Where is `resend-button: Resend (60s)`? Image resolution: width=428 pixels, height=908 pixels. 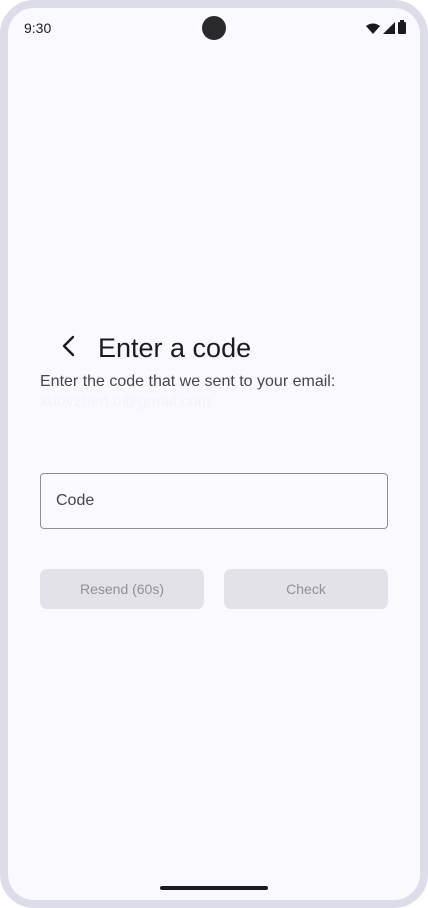
resend-button: Resend (60s) is located at coordinates (122, 589).